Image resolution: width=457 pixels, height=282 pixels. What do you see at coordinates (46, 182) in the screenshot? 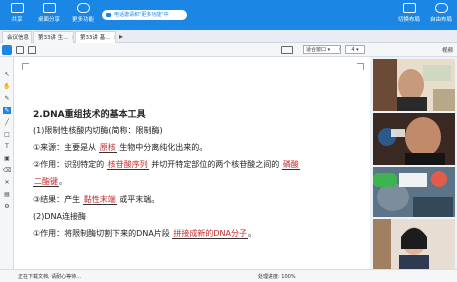
I see `answer-blank: 二酯键` at bounding box center [46, 182].